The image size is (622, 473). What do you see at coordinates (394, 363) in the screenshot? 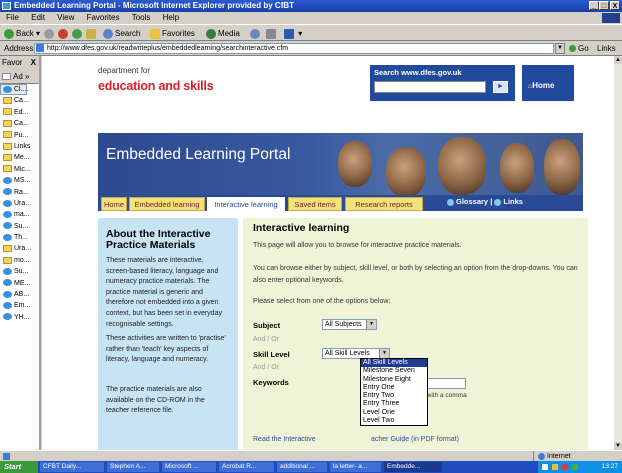
I see `skill-level-option: All Skill Levels` at bounding box center [394, 363].